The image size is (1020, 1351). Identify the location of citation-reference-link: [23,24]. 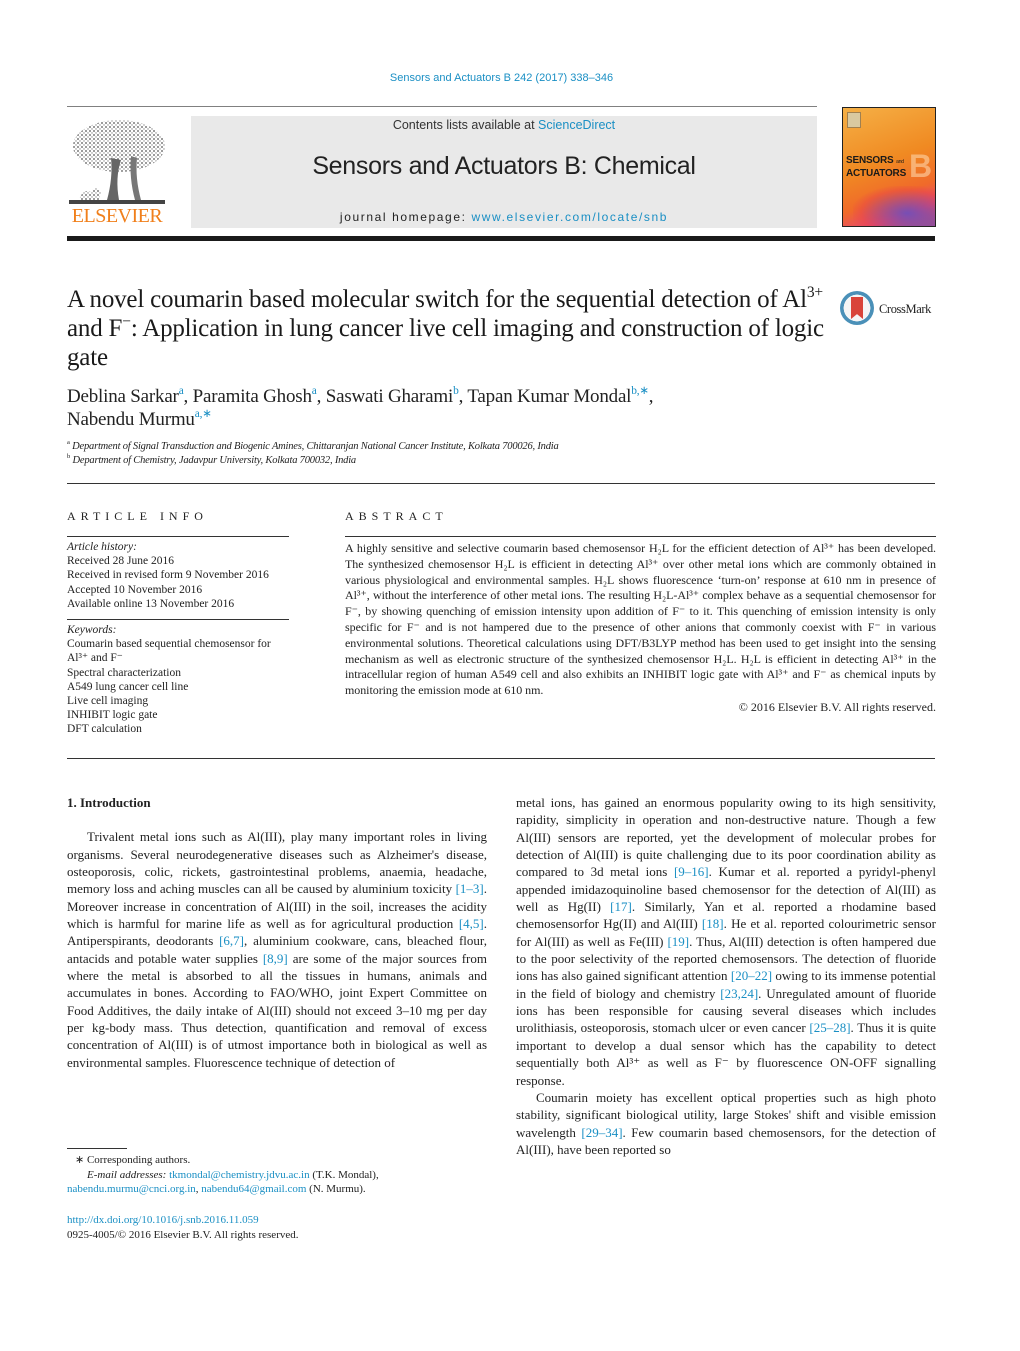
(739, 993).